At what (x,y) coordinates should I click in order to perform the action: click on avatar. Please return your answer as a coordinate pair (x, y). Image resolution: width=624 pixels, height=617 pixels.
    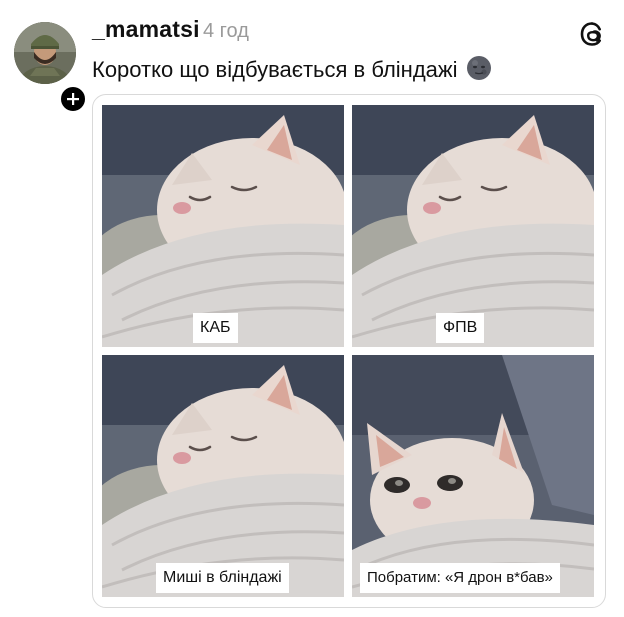
    Looking at the image, I should click on (45, 53).